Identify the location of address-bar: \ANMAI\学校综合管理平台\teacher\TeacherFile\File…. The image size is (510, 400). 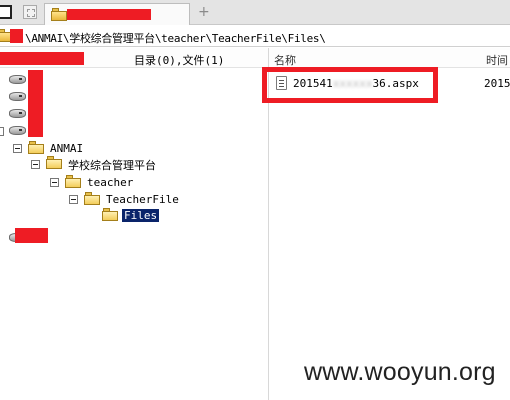
(255, 36).